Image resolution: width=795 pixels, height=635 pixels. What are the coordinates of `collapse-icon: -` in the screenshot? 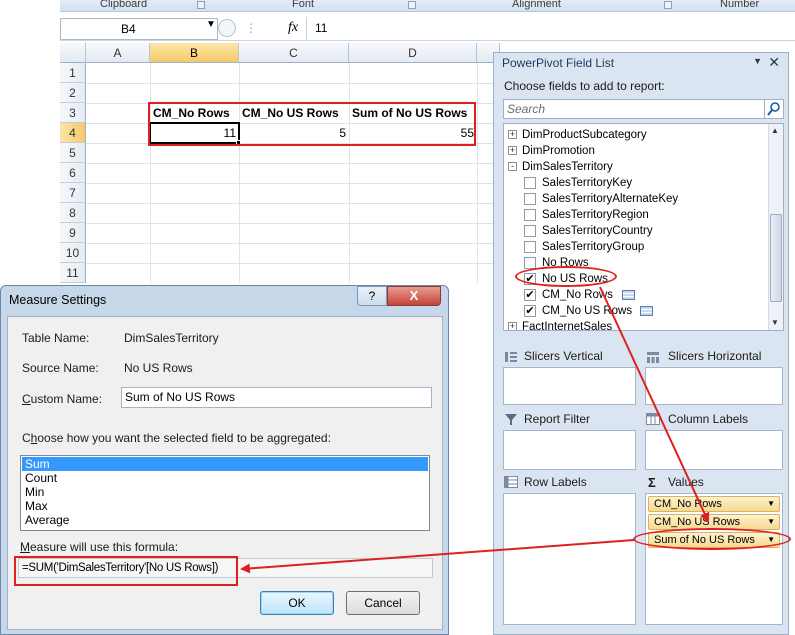 It's located at (512, 166).